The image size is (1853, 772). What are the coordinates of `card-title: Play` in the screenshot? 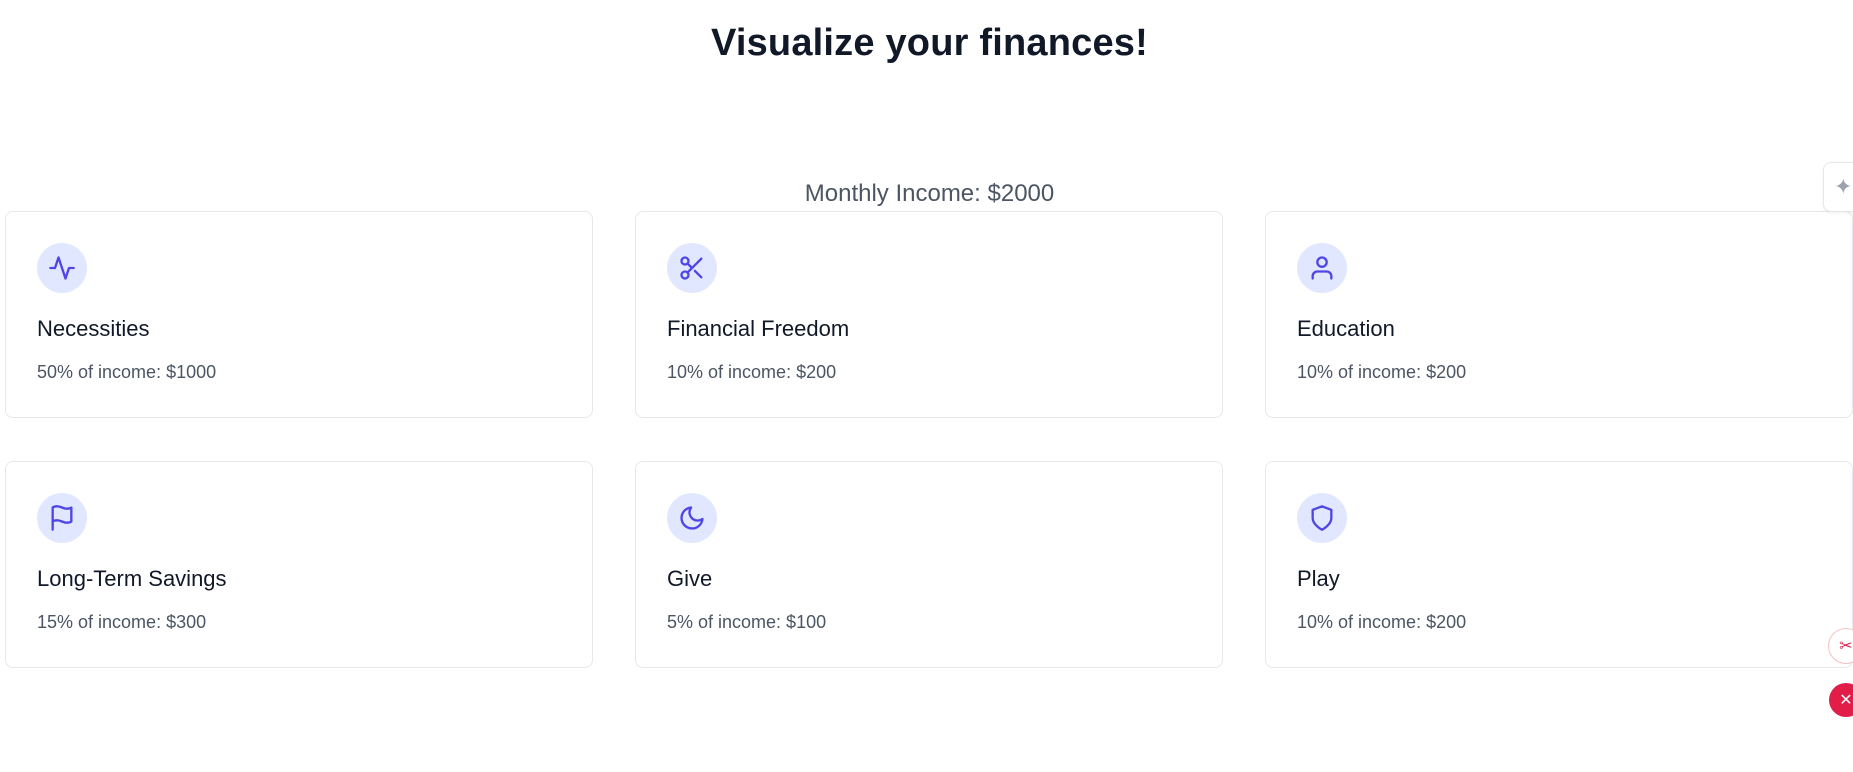 It's located at (1318, 578).